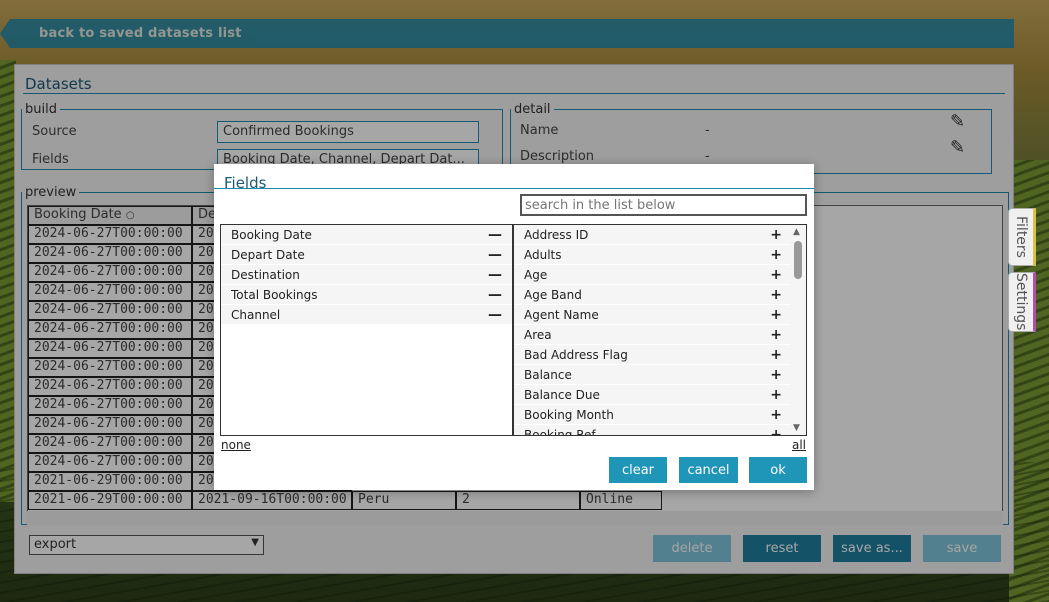  What do you see at coordinates (366, 315) in the screenshot?
I see `selected-field-item: Channel —` at bounding box center [366, 315].